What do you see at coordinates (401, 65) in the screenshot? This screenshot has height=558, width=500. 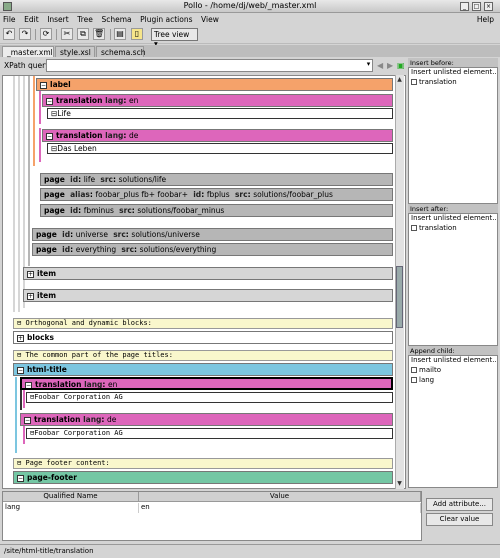 I see `run-query-icon: ▣` at bounding box center [401, 65].